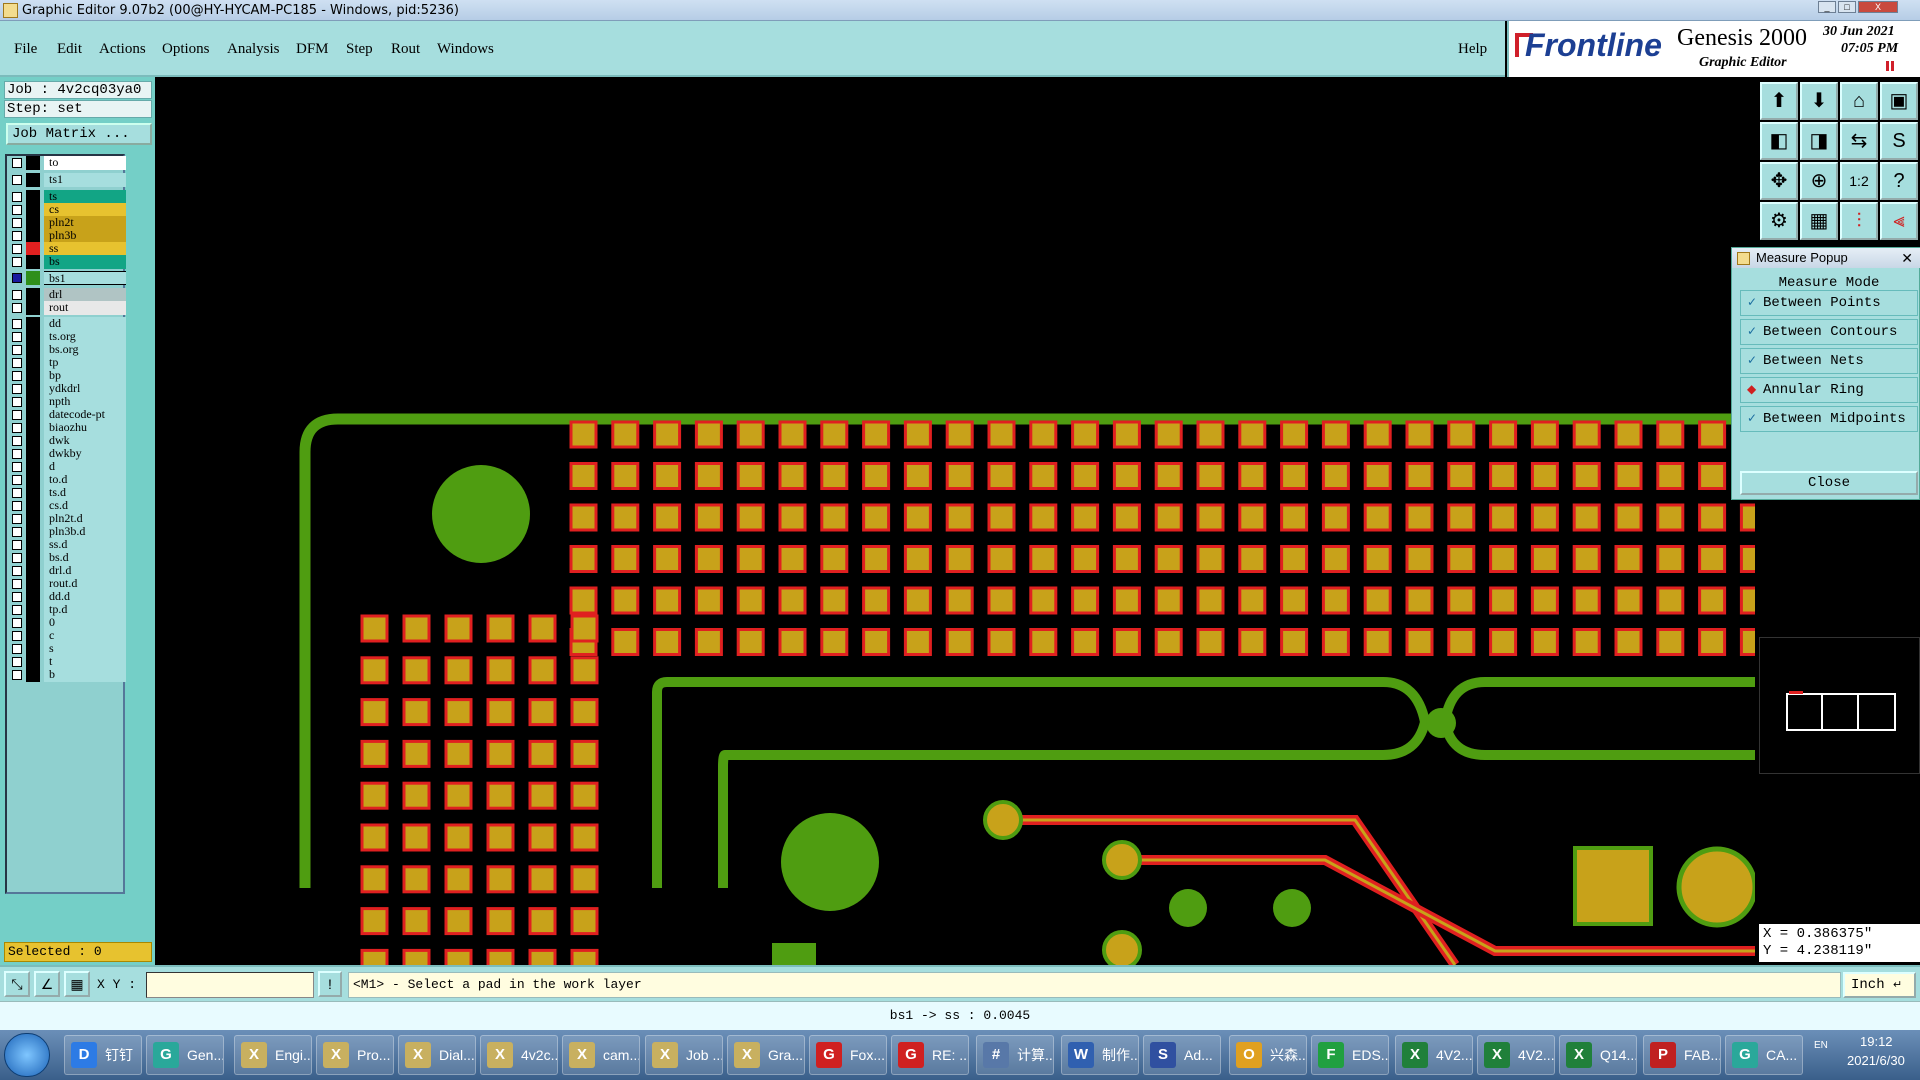 Image resolution: width=1920 pixels, height=1080 pixels. Describe the element at coordinates (830, 862) in the screenshot. I see `mounting-pad` at that location.